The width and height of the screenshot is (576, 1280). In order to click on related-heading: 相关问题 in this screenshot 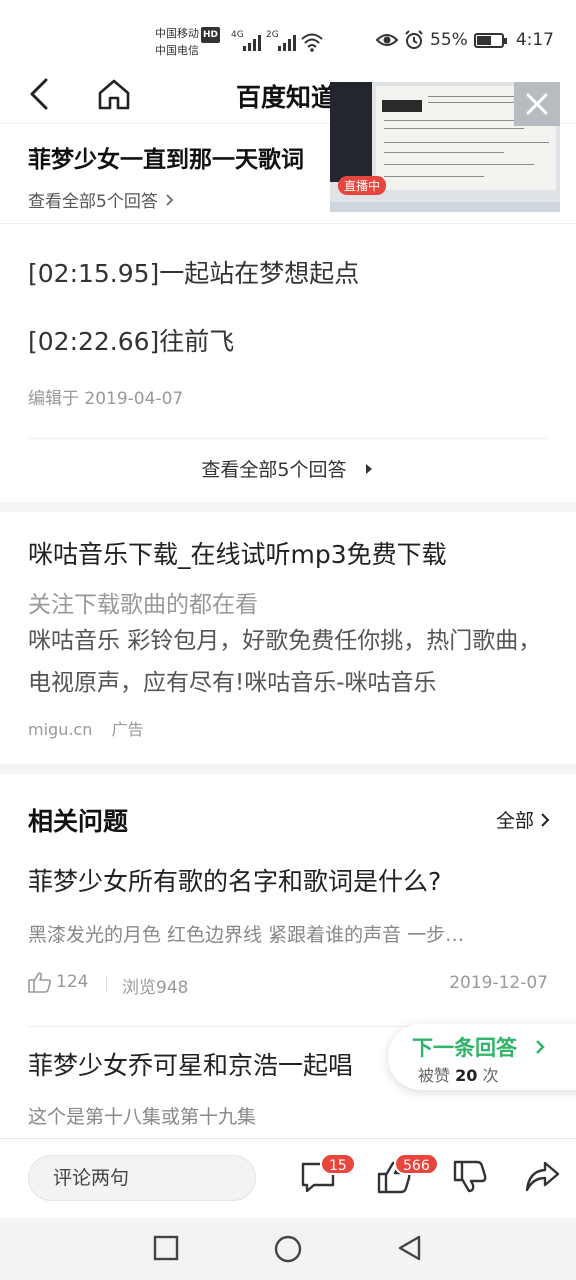, I will do `click(78, 821)`.